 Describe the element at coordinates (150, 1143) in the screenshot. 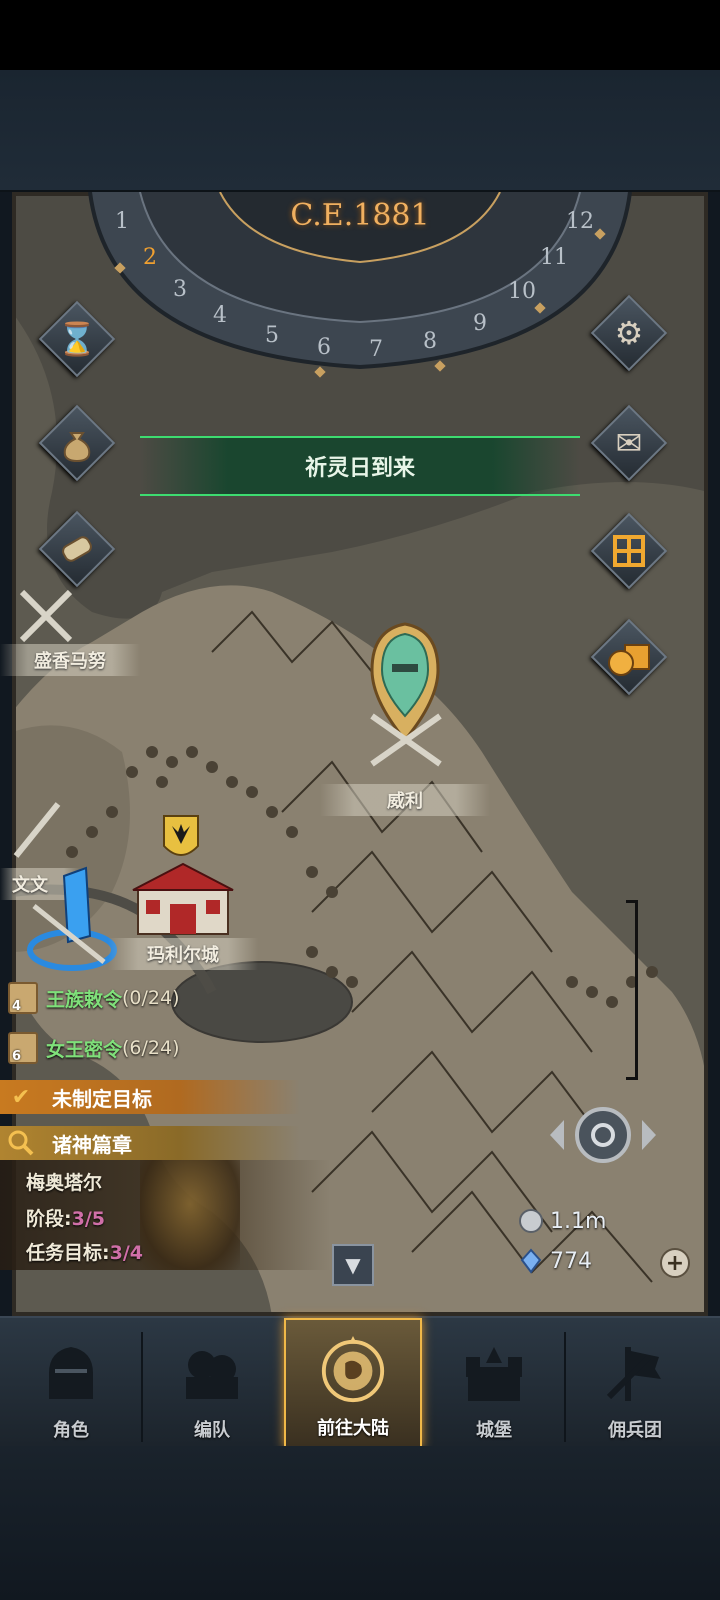

I see `chapter-goal-button: 诸神篇章` at that location.